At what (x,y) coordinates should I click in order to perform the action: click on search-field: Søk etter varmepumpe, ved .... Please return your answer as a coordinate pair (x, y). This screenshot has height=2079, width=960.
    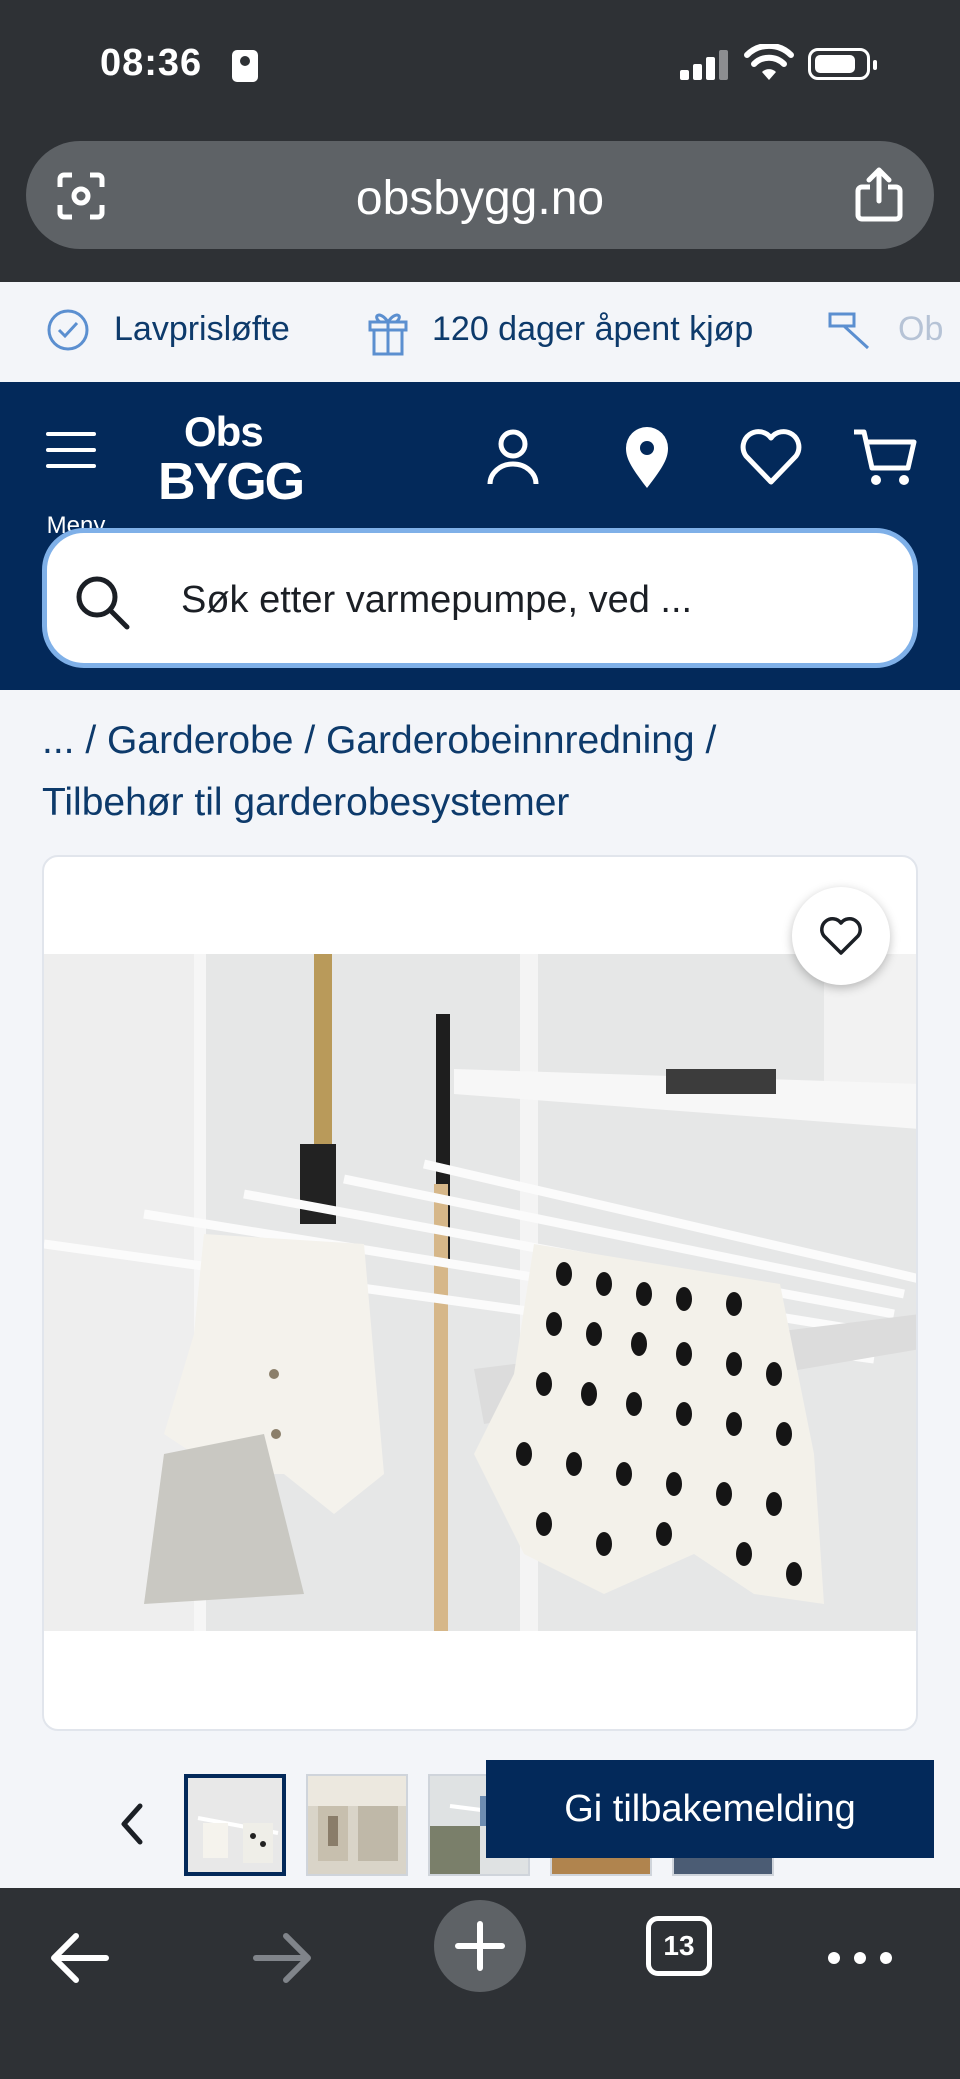
    Looking at the image, I should click on (480, 598).